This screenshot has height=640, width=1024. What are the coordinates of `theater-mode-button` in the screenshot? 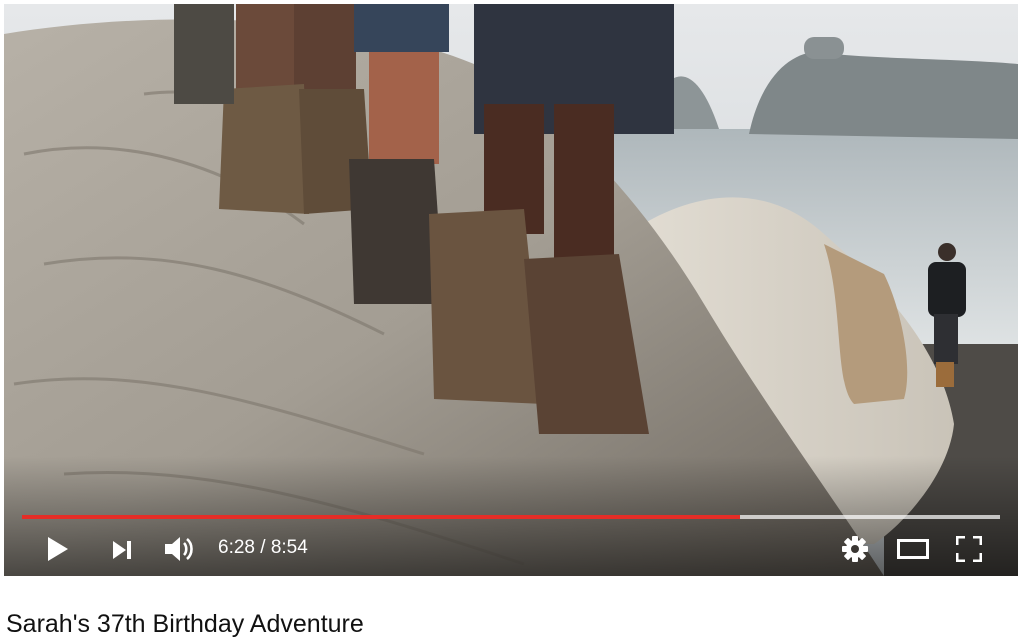 It's located at (913, 549).